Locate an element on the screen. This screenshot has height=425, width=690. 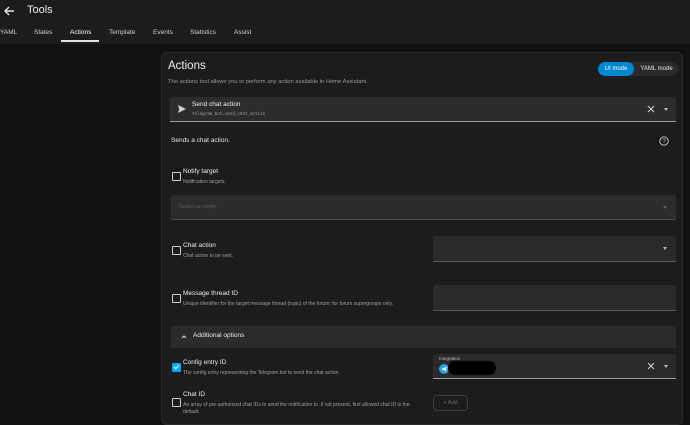
tab-assist: Assist is located at coordinates (242, 32).